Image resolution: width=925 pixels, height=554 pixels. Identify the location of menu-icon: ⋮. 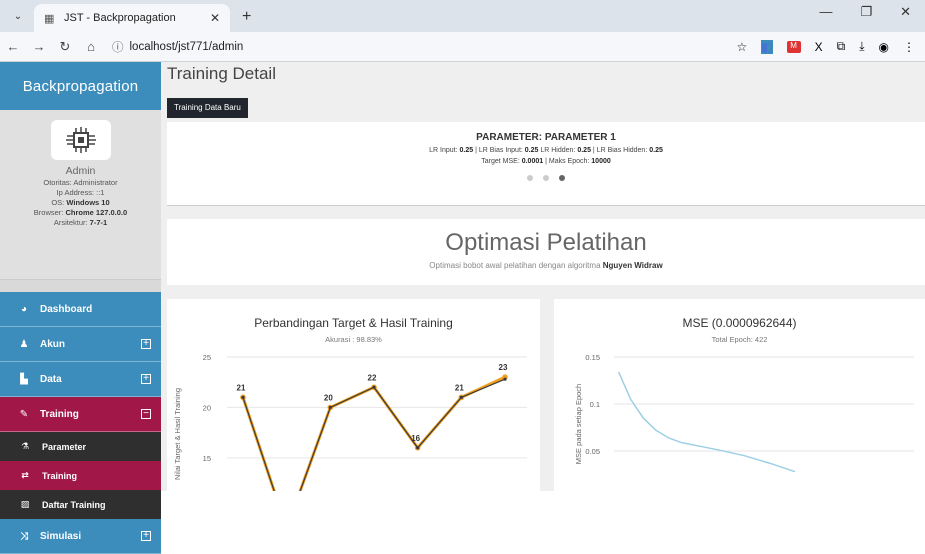
(909, 47).